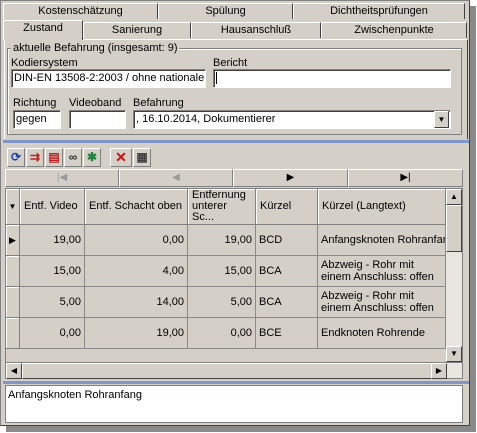  What do you see at coordinates (43, 30) in the screenshot?
I see `tab-zustand: Zustand` at bounding box center [43, 30].